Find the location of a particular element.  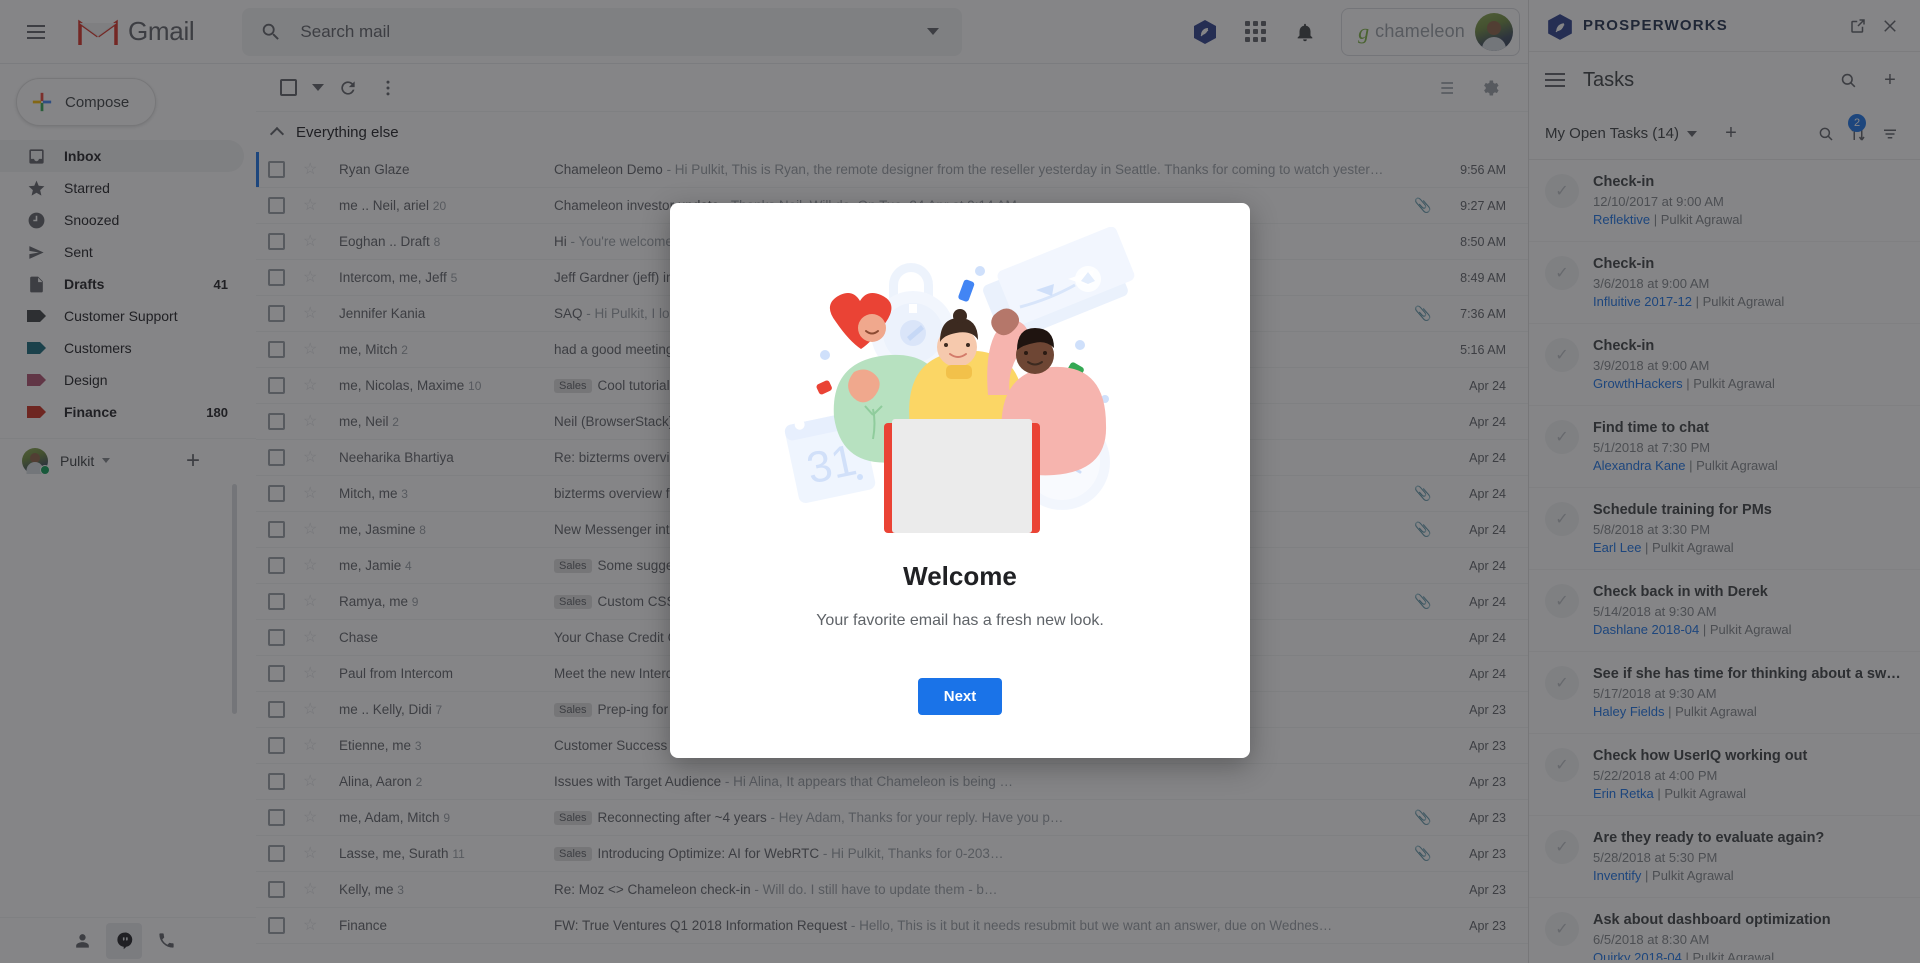

next-button: Next is located at coordinates (960, 696).